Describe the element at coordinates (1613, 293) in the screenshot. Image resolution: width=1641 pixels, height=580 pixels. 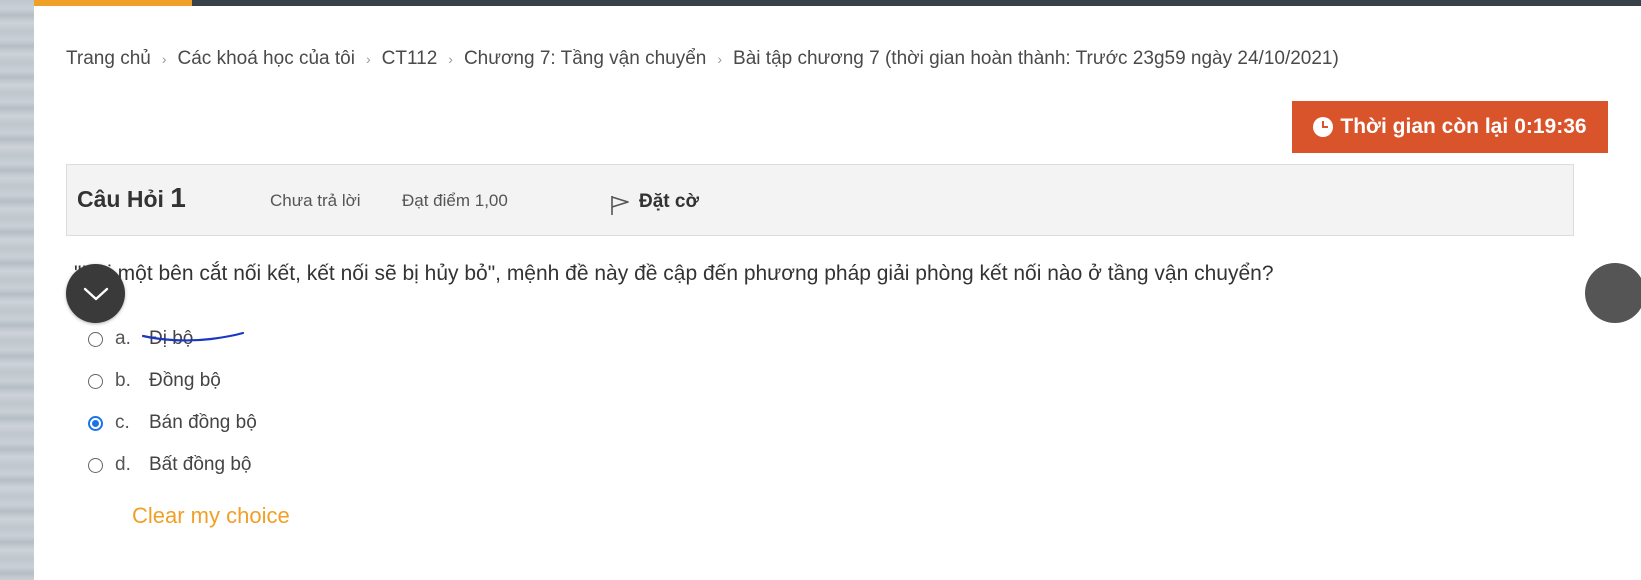
I see `side-drawer-toggle` at that location.